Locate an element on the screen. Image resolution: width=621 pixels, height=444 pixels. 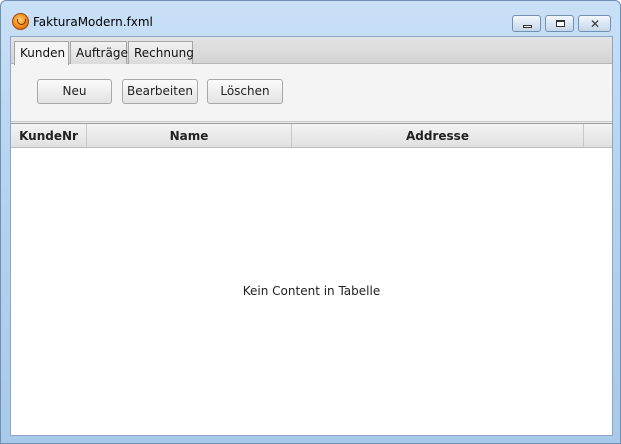
empty-table-placeholder: Kein Content in Tabelle is located at coordinates (311, 291).